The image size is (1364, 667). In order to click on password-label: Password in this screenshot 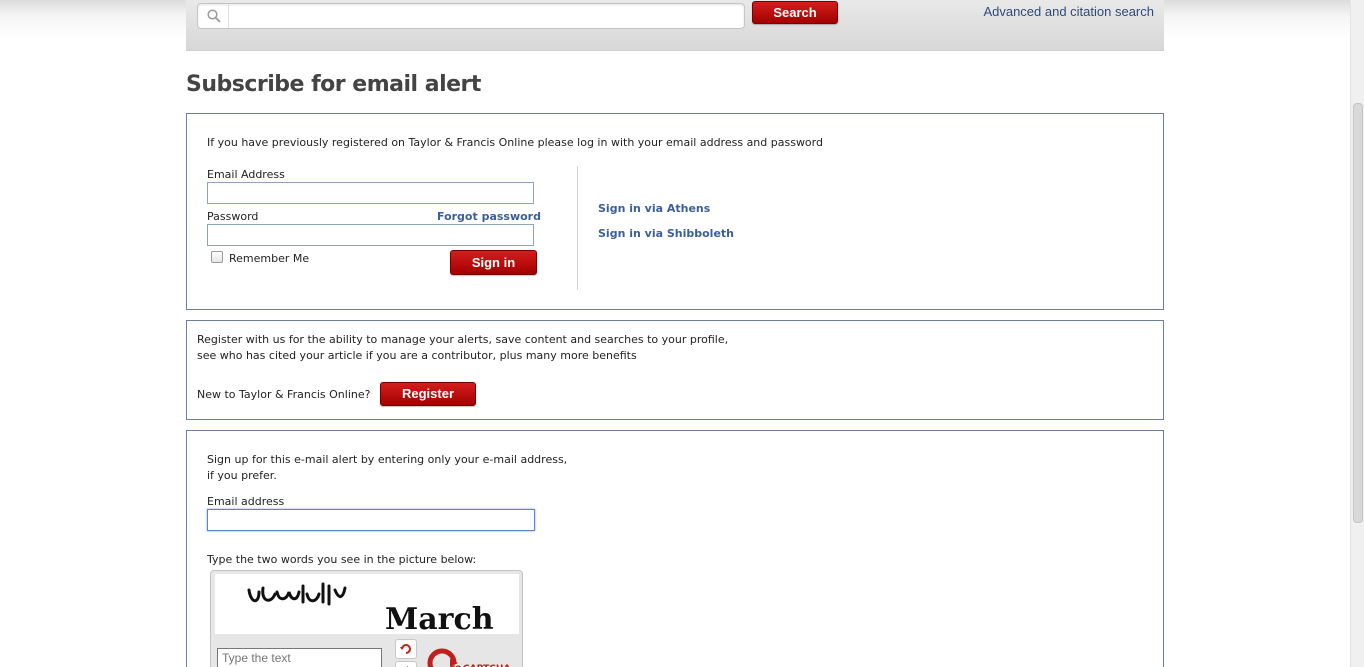, I will do `click(233, 216)`.